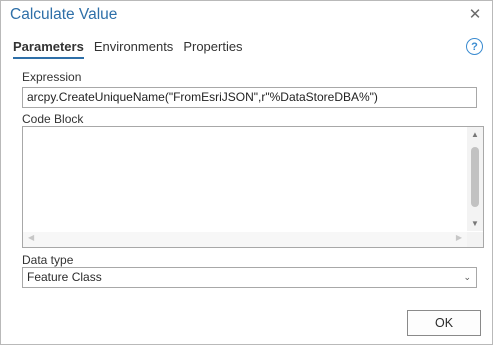 This screenshot has height=345, width=493. I want to click on horizontal-scrollbar: ◀ ▶, so click(245, 239).